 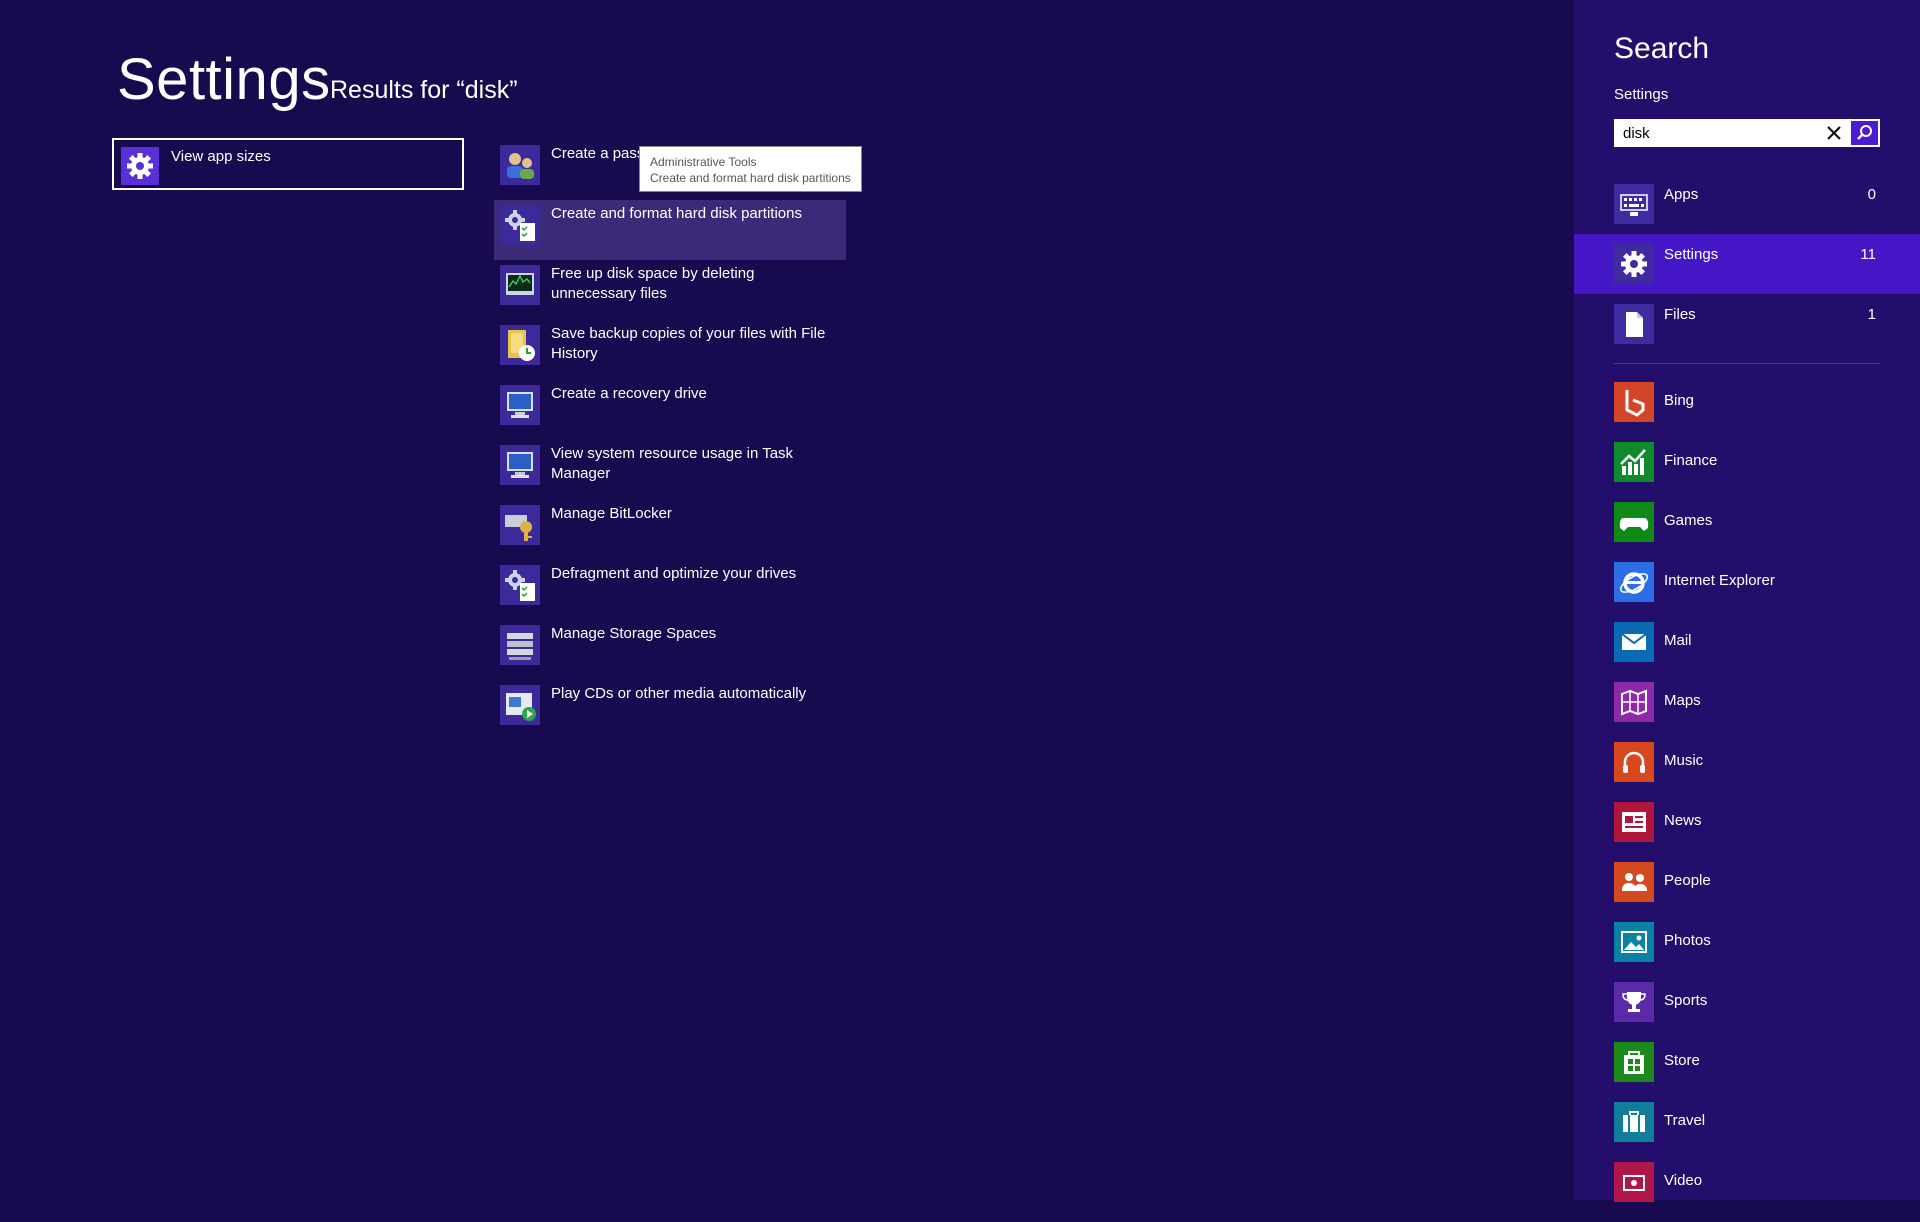 I want to click on category-files: Files 1, so click(x=1747, y=324).